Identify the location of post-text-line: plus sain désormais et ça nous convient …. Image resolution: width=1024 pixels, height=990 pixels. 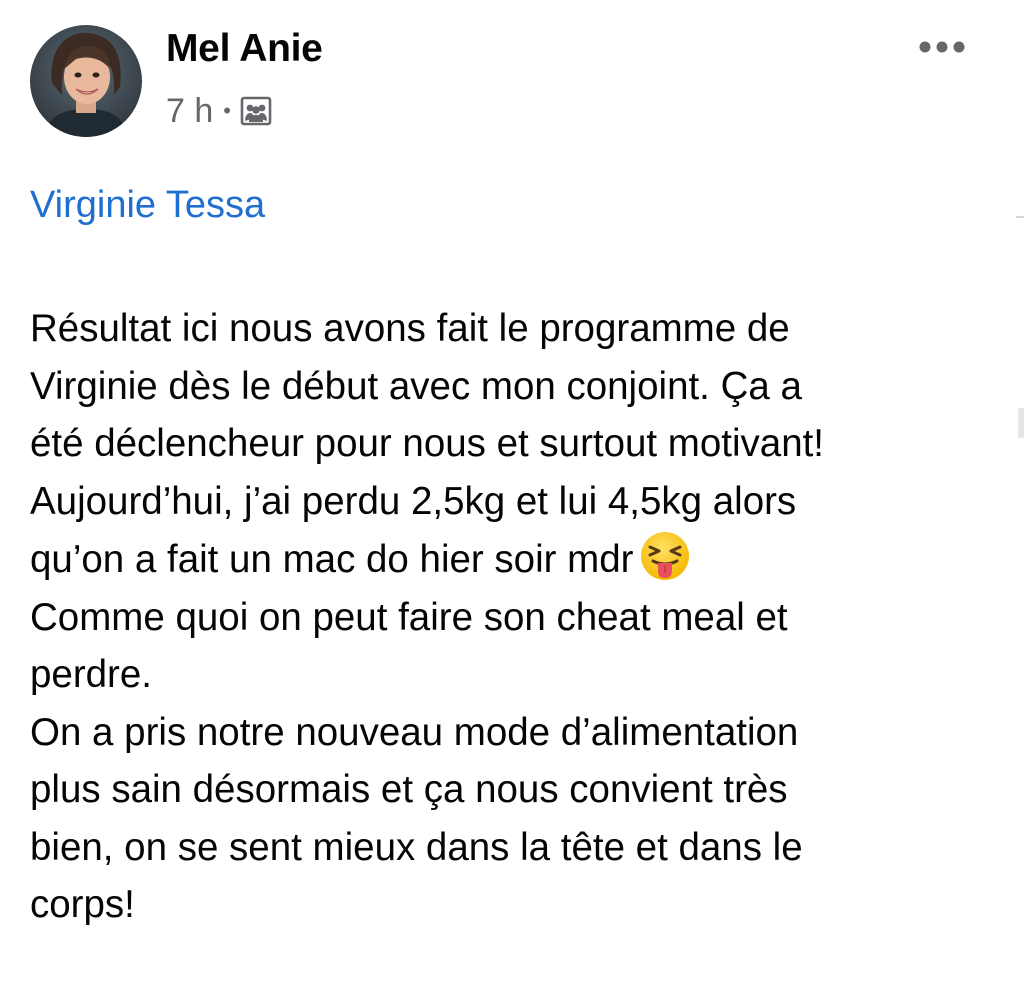
(409, 789).